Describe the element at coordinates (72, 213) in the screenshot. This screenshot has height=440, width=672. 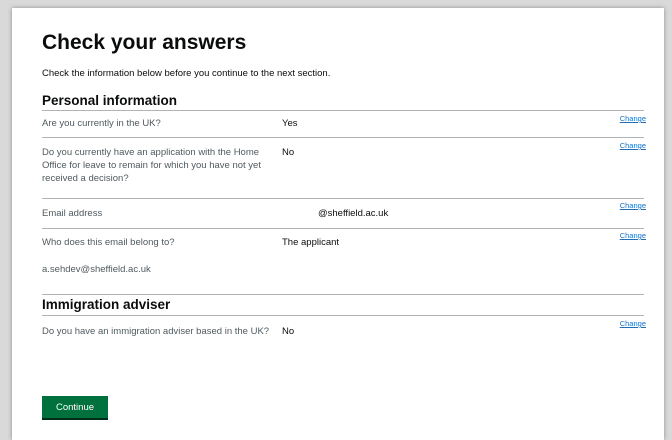
I see `summary-row-key: Email address` at that location.